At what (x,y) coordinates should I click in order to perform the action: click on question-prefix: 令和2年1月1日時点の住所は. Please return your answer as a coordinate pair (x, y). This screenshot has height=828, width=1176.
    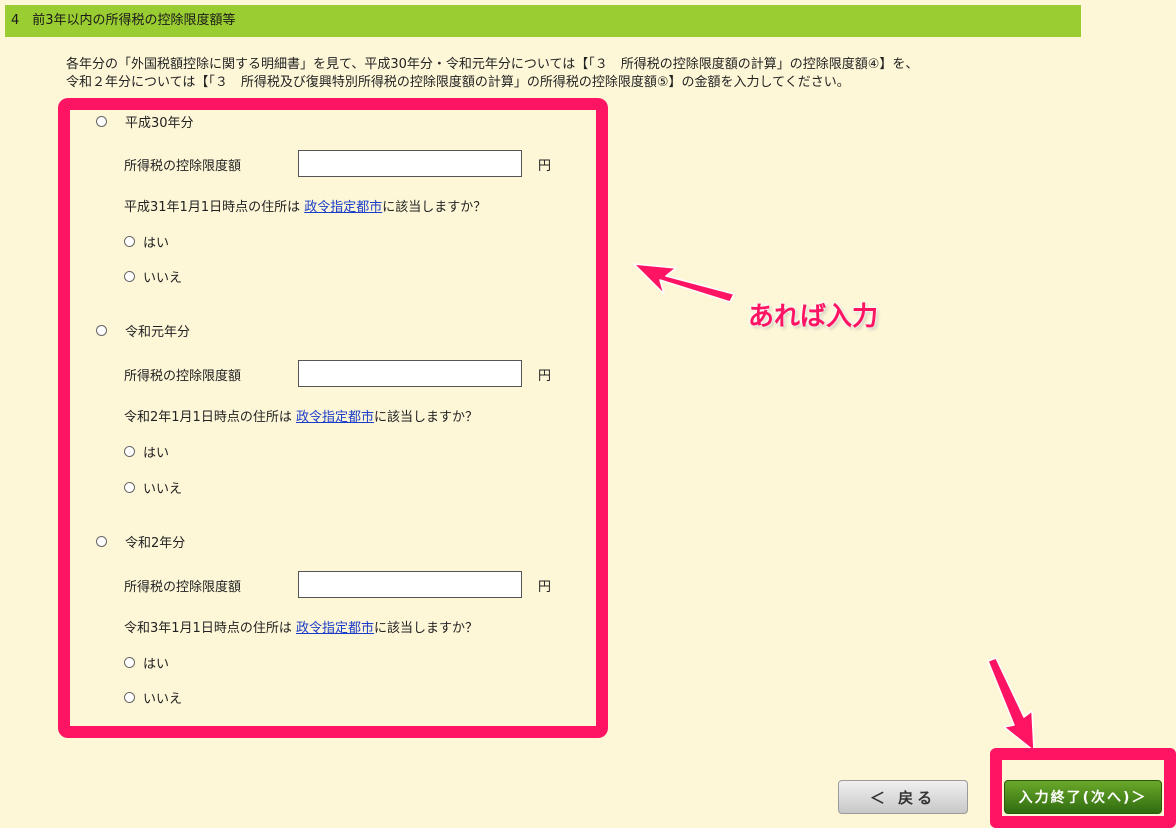
    Looking at the image, I should click on (210, 417).